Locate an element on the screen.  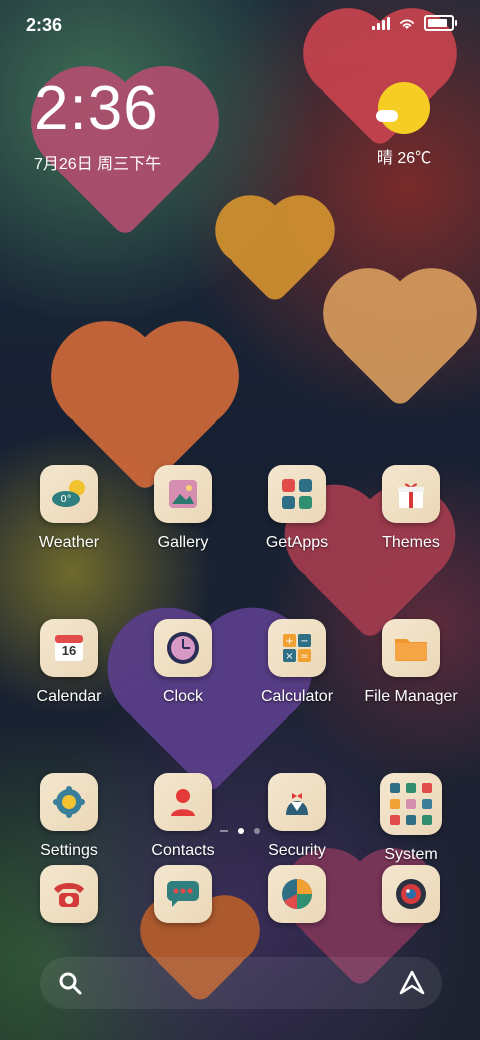
search-bar is located at coordinates (241, 983).